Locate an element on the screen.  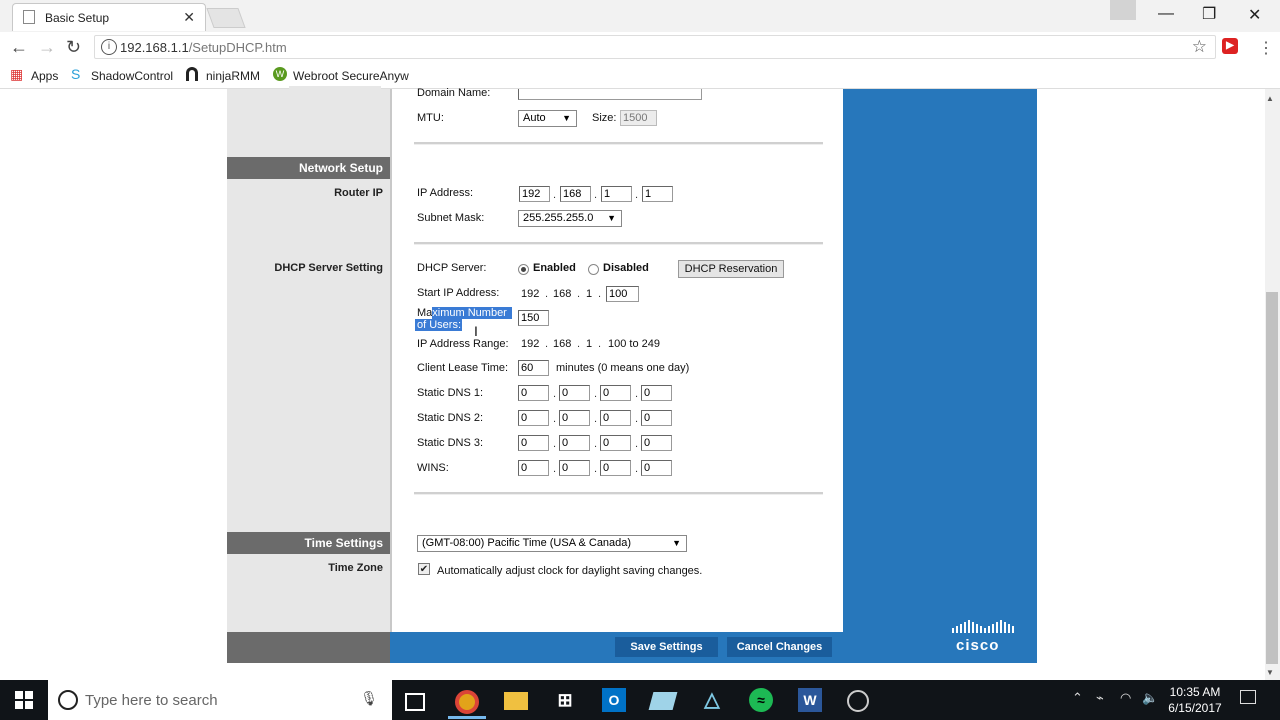
router-ip-octet-1: 192 is located at coordinates (534, 194).